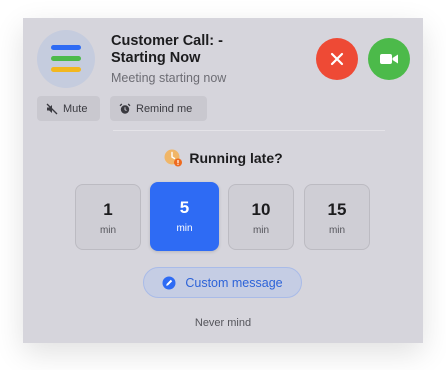  I want to click on decline-button, so click(337, 59).